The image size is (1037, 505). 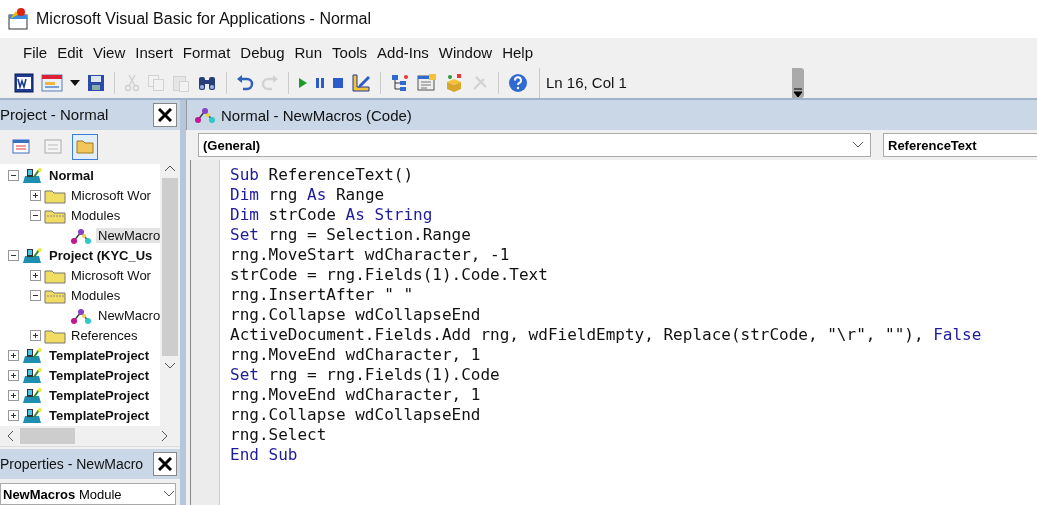 What do you see at coordinates (960, 145) in the screenshot?
I see `procedure-dropdown: ReferenceText` at bounding box center [960, 145].